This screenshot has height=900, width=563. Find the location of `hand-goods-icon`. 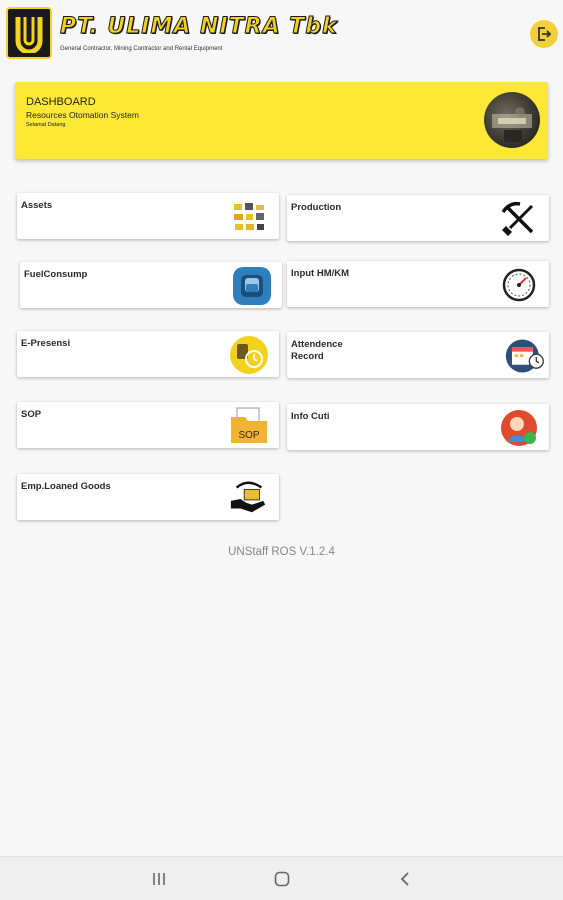

hand-goods-icon is located at coordinates (249, 498).